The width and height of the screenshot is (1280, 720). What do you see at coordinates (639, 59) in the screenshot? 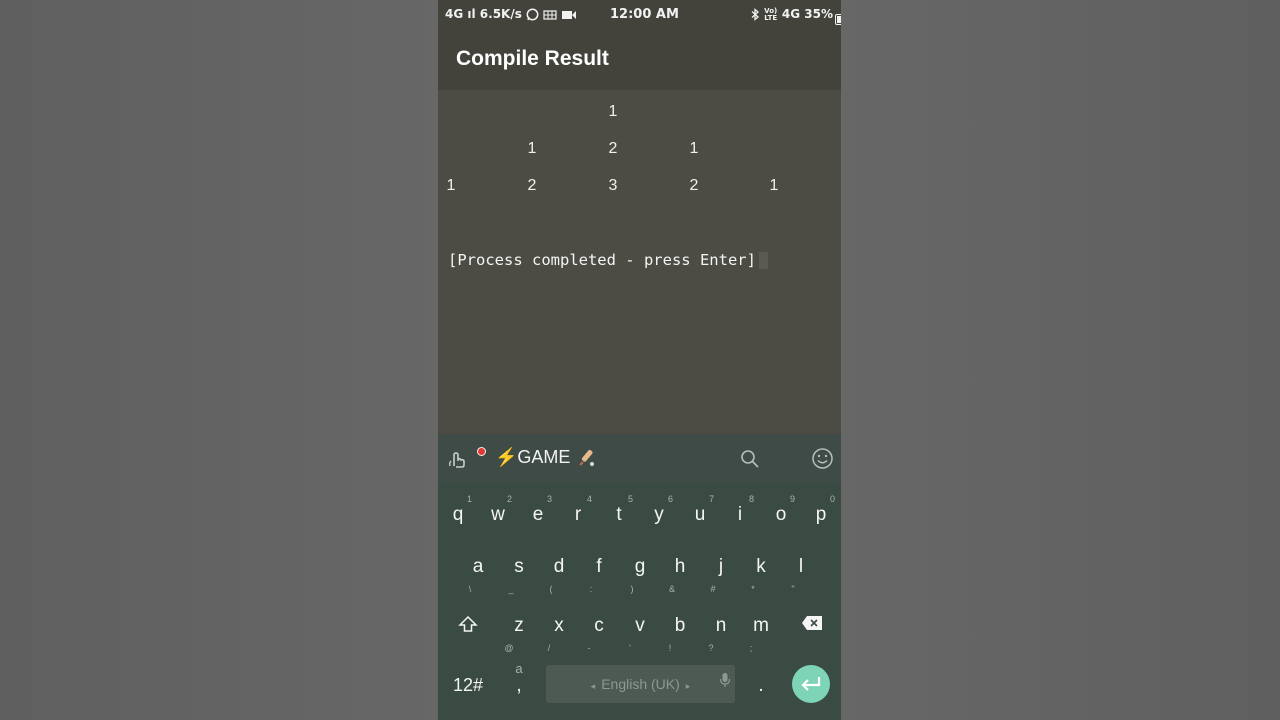
I see `app-bar: Compile Result` at bounding box center [639, 59].